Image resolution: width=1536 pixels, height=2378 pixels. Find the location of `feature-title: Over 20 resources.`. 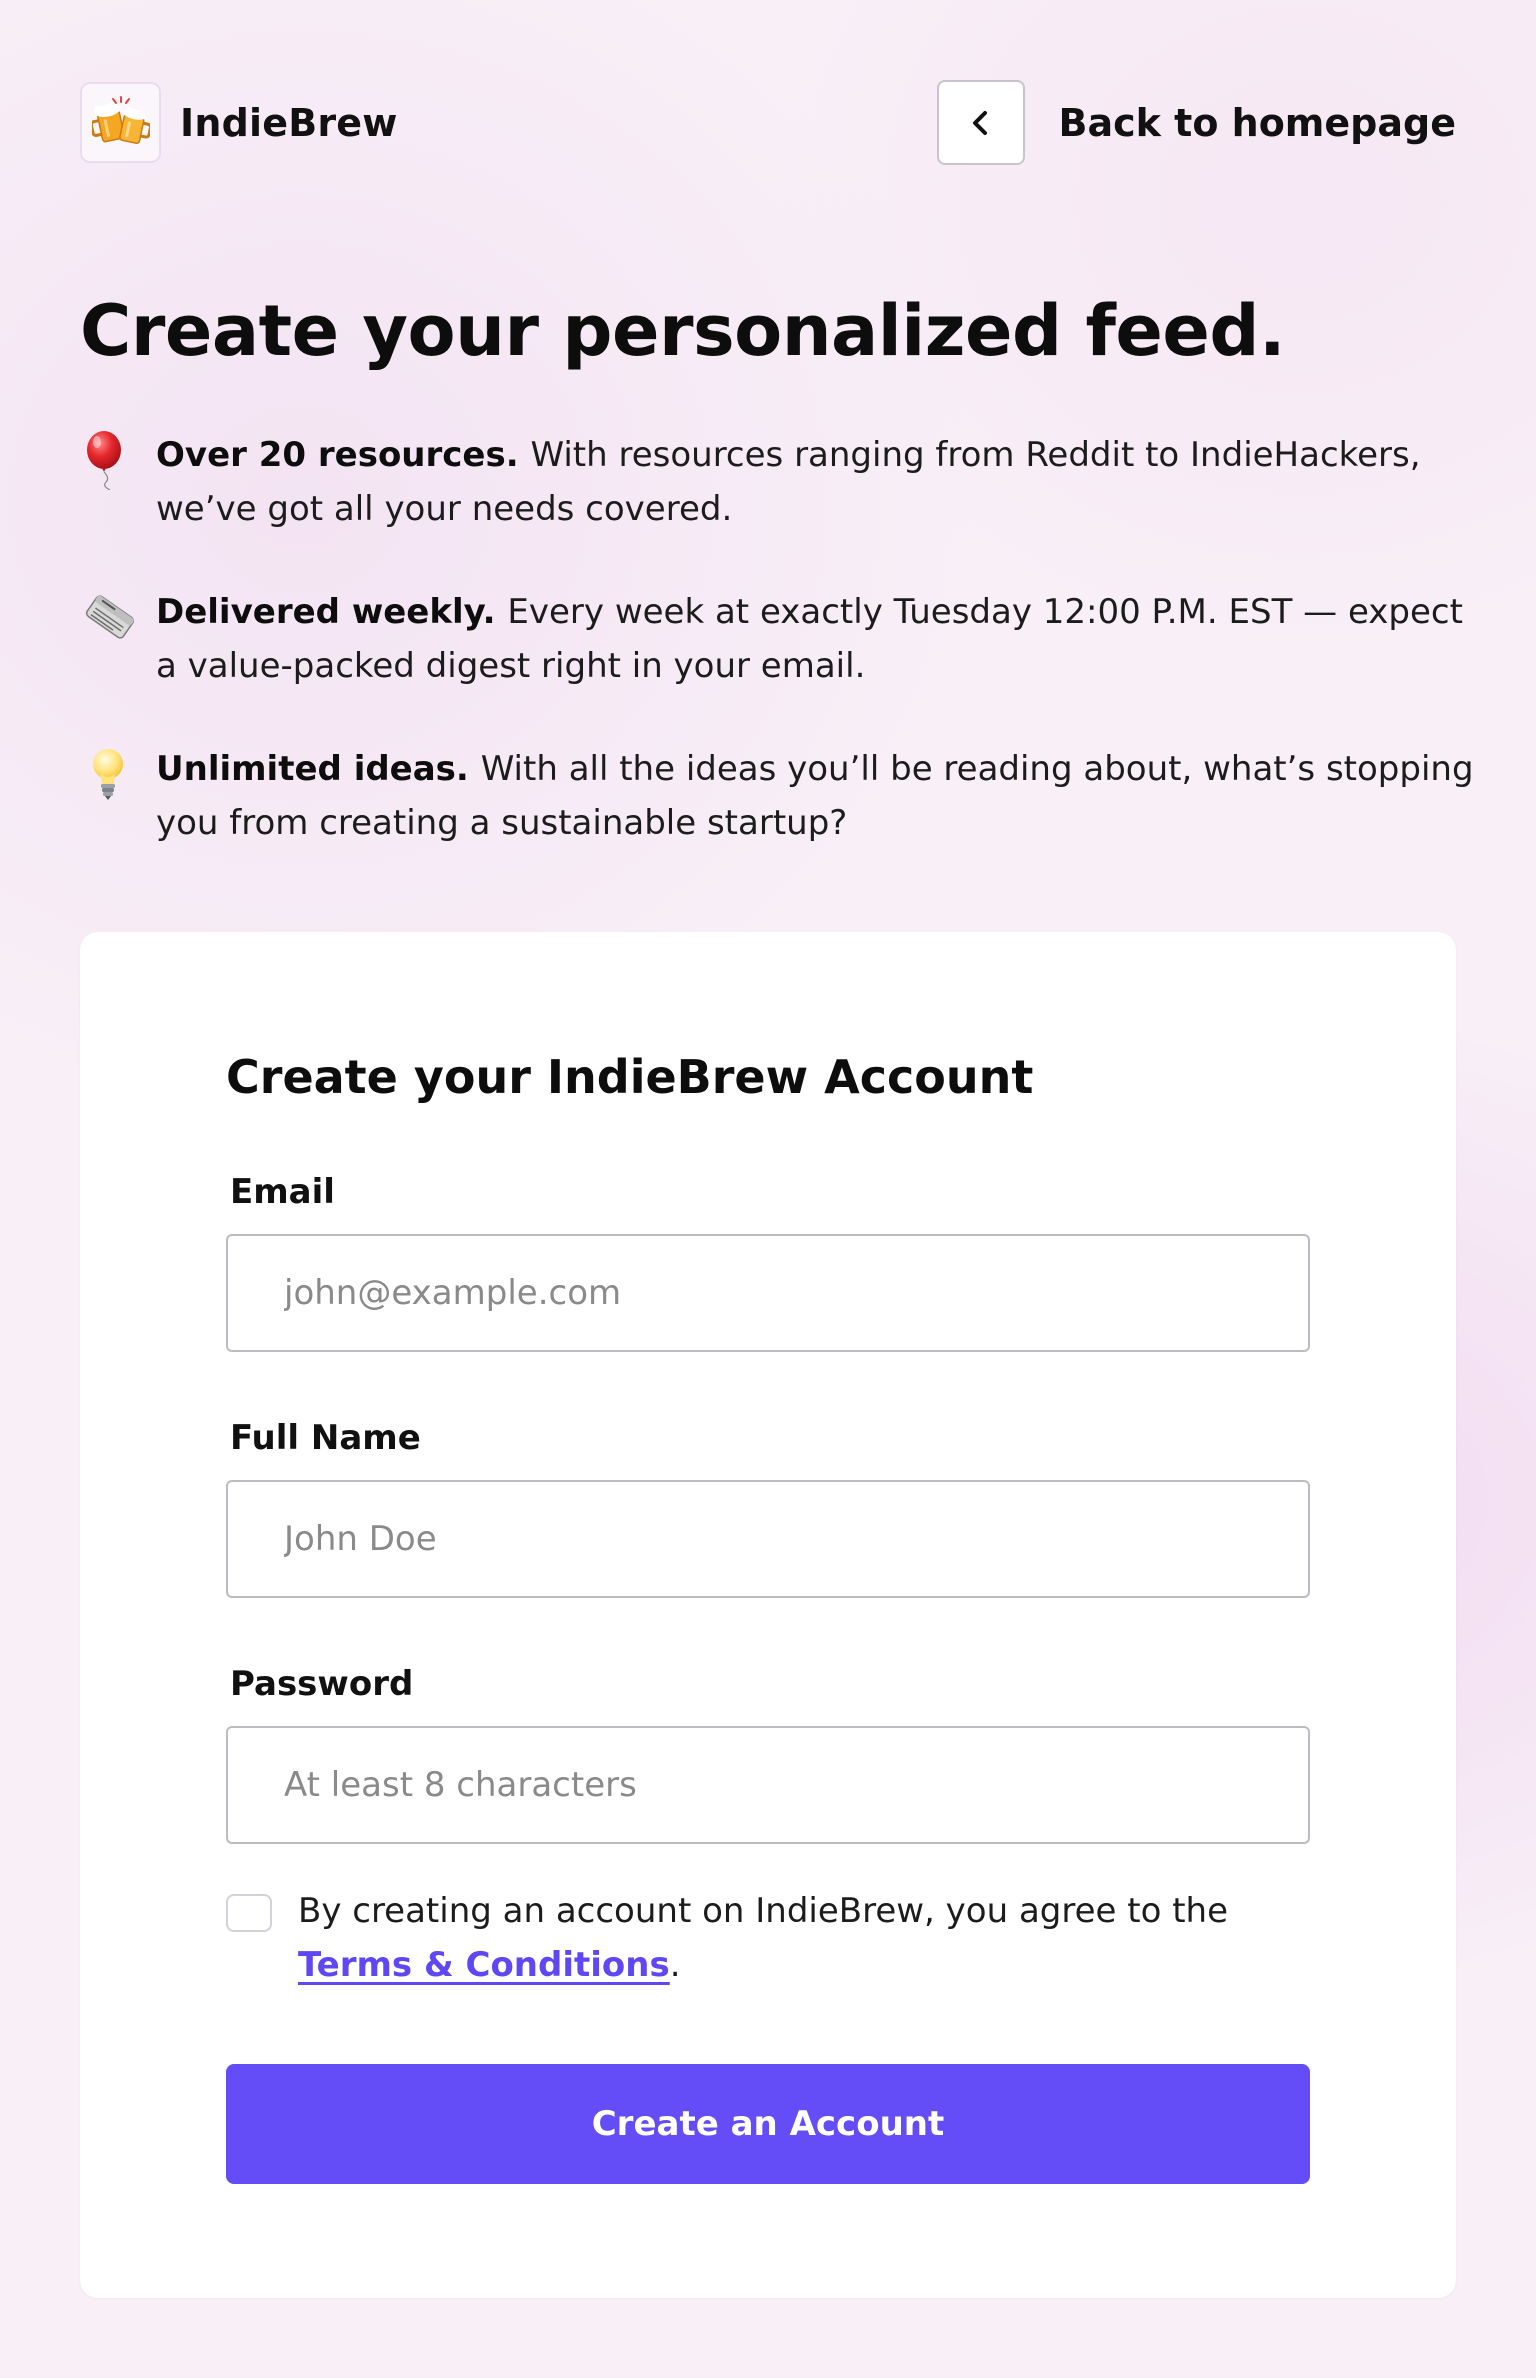

feature-title: Over 20 resources. is located at coordinates (343, 455).